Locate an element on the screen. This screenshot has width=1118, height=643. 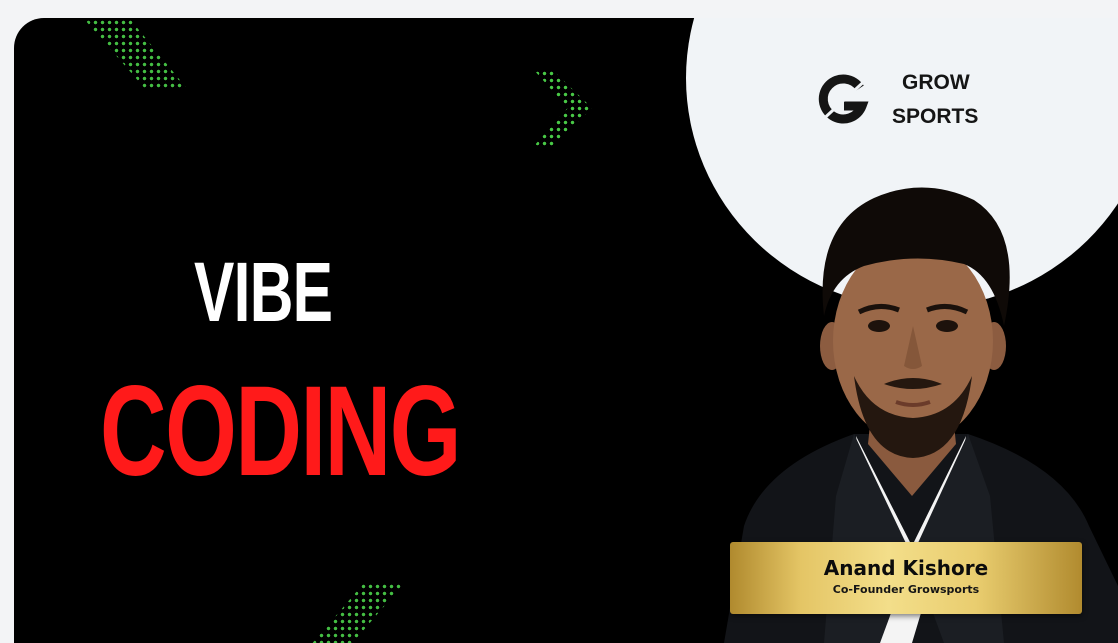
speaker-name: Anand Kishore is located at coordinates (906, 568).